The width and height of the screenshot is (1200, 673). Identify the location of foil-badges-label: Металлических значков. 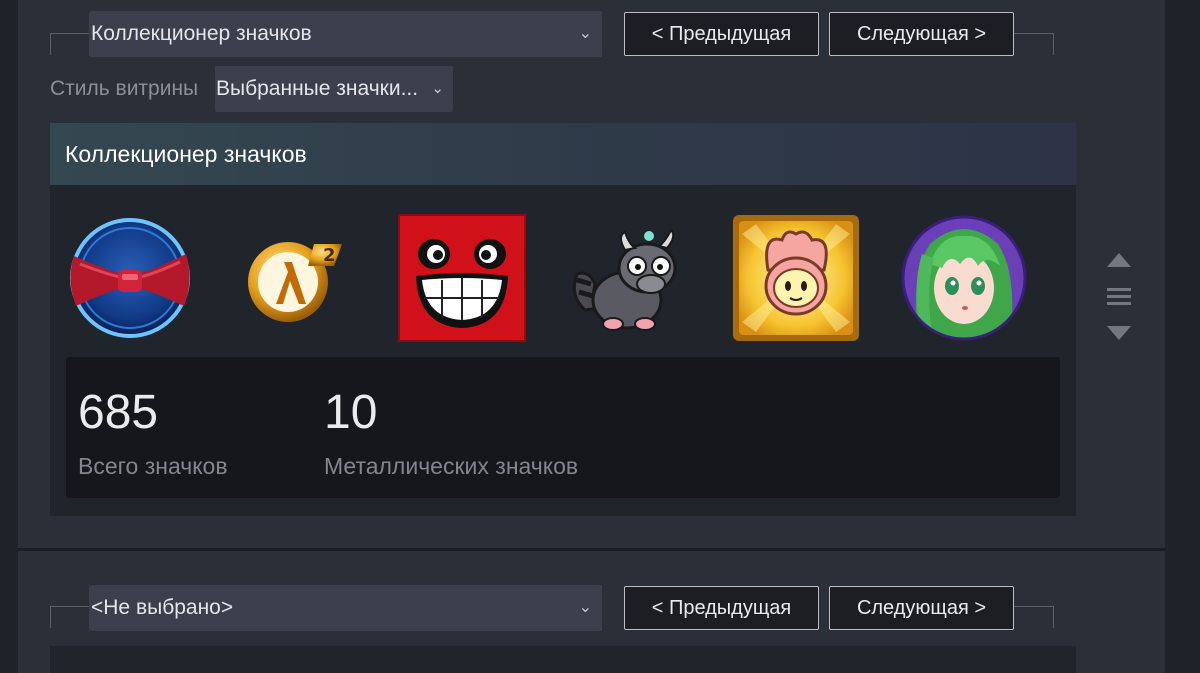
(451, 466).